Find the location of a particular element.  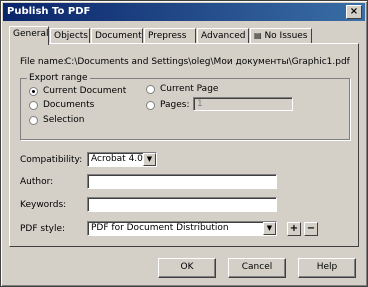

export-range-title: Export range is located at coordinates (58, 78).